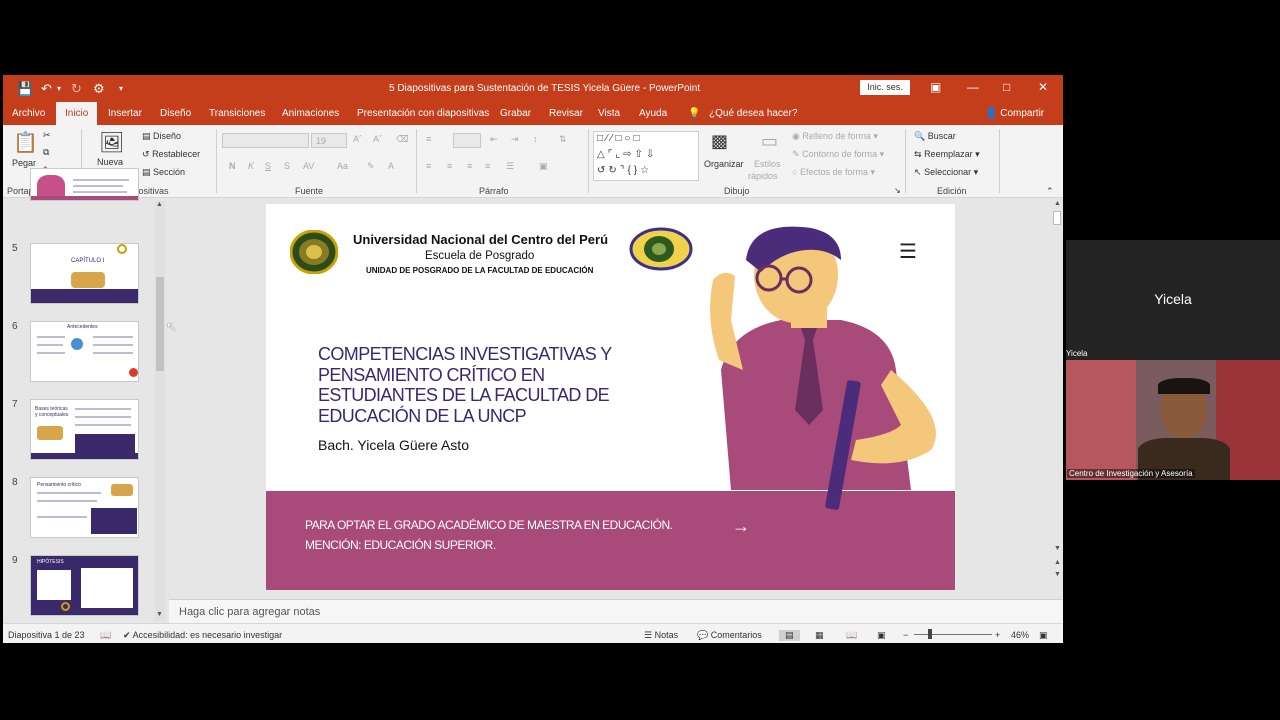 The height and width of the screenshot is (720, 1280). What do you see at coordinates (648, 635) in the screenshot?
I see `notes-icon: ☰` at bounding box center [648, 635].